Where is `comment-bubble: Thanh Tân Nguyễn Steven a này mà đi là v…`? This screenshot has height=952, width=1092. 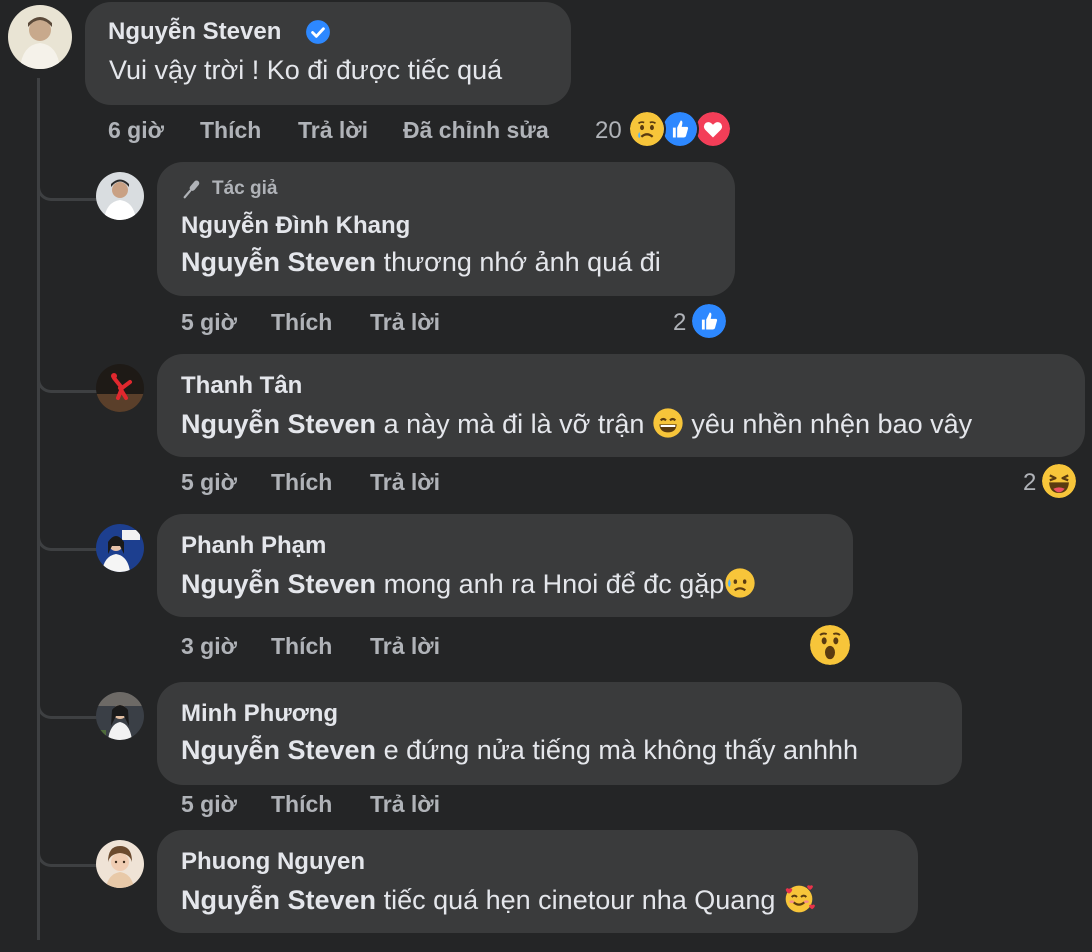
comment-bubble: Thanh Tân Nguyễn Steven a này mà đi là v… is located at coordinates (621, 405).